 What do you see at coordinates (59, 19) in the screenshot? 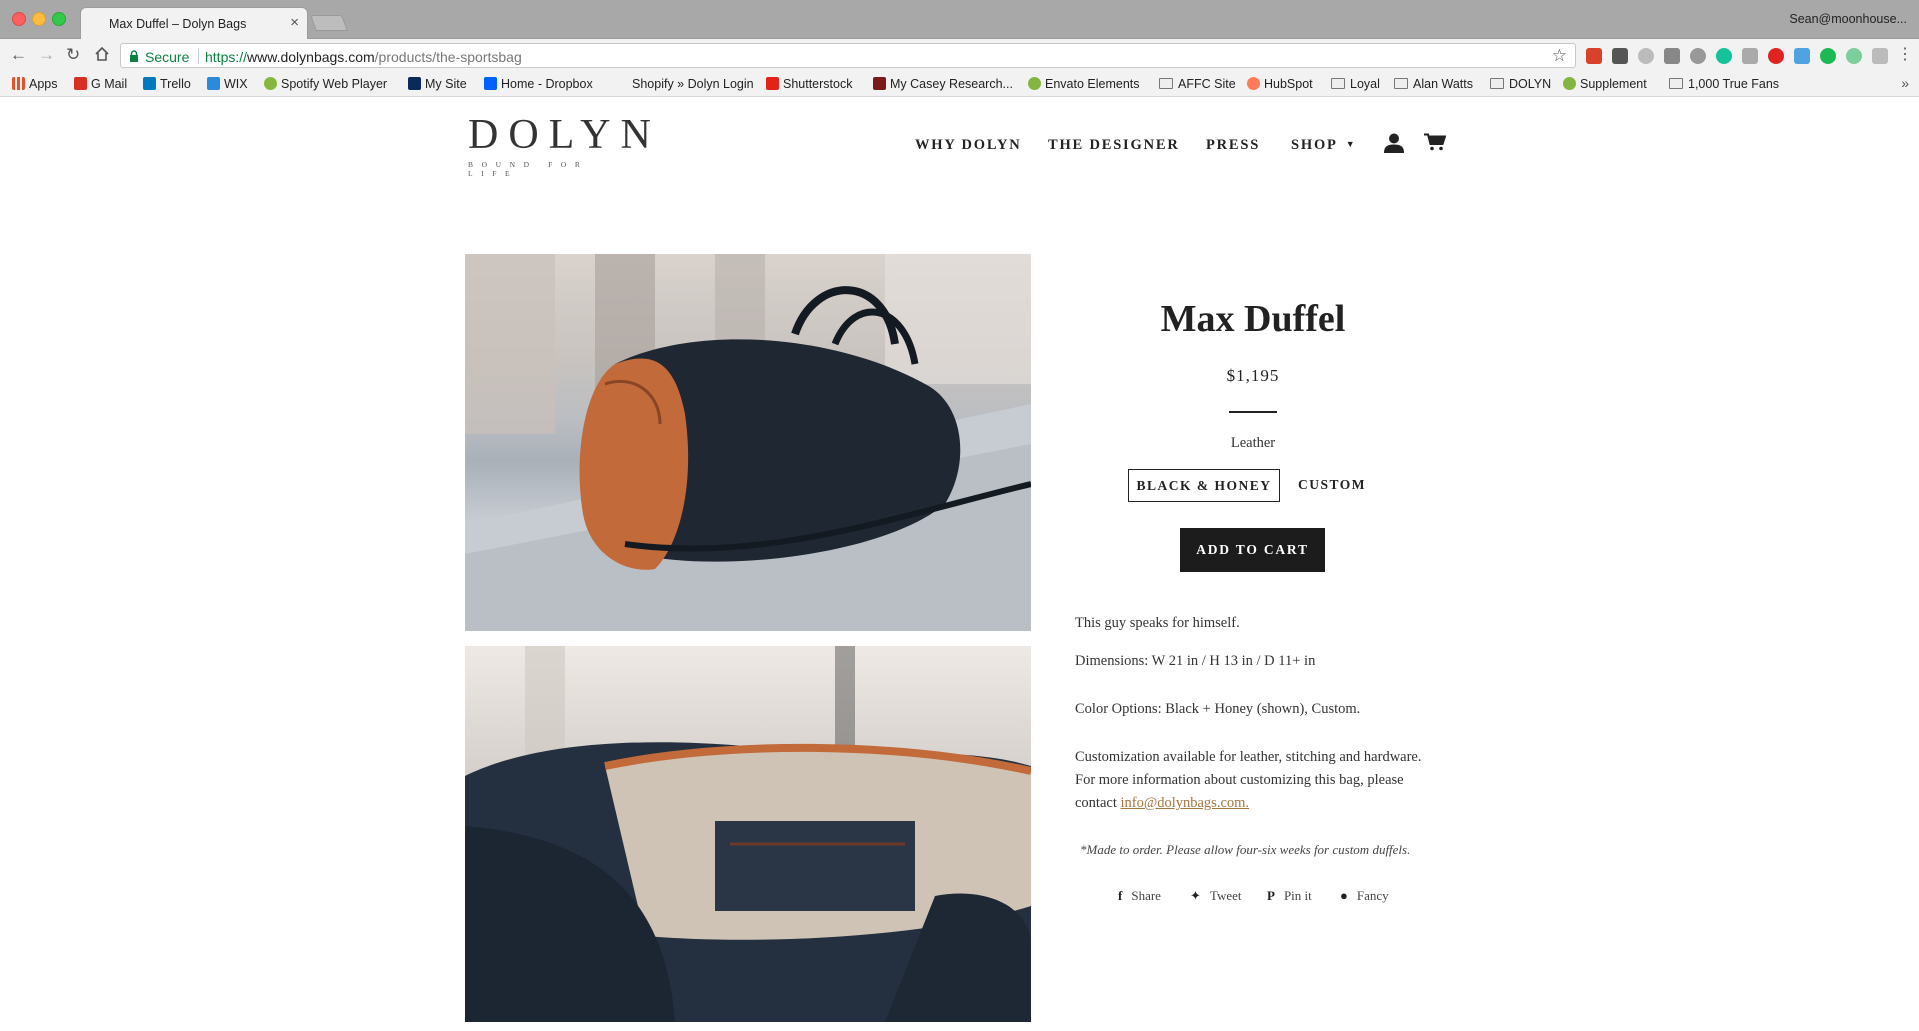
I see `maximize-window-button` at bounding box center [59, 19].